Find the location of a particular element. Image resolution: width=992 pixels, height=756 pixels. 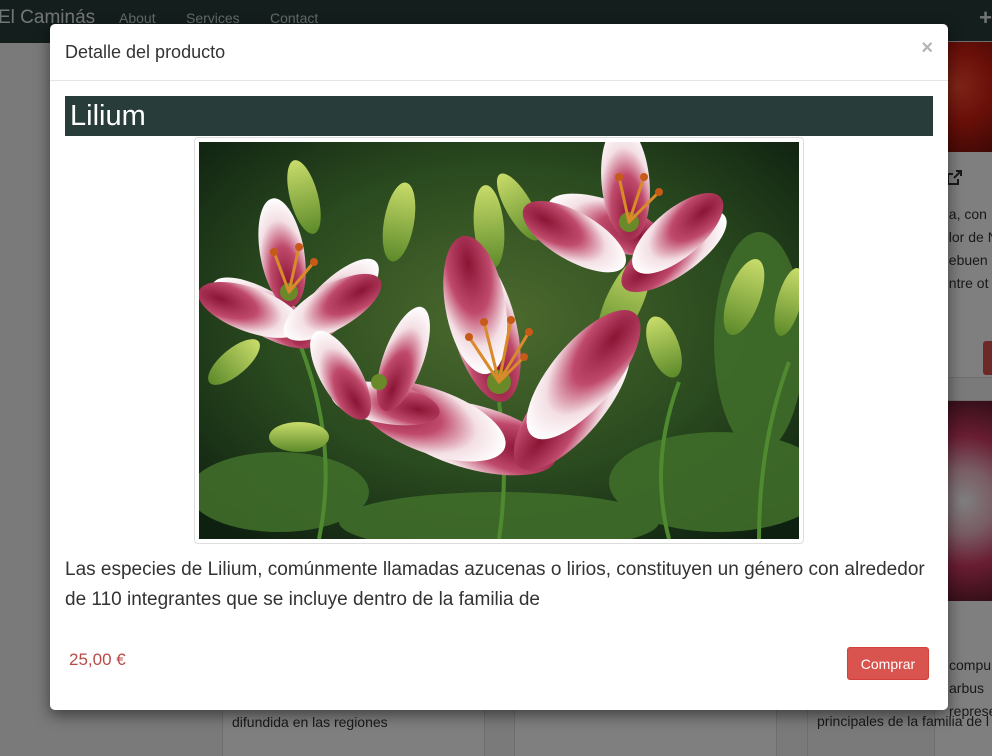

modal-header: Detalle del producto × is located at coordinates (499, 52).